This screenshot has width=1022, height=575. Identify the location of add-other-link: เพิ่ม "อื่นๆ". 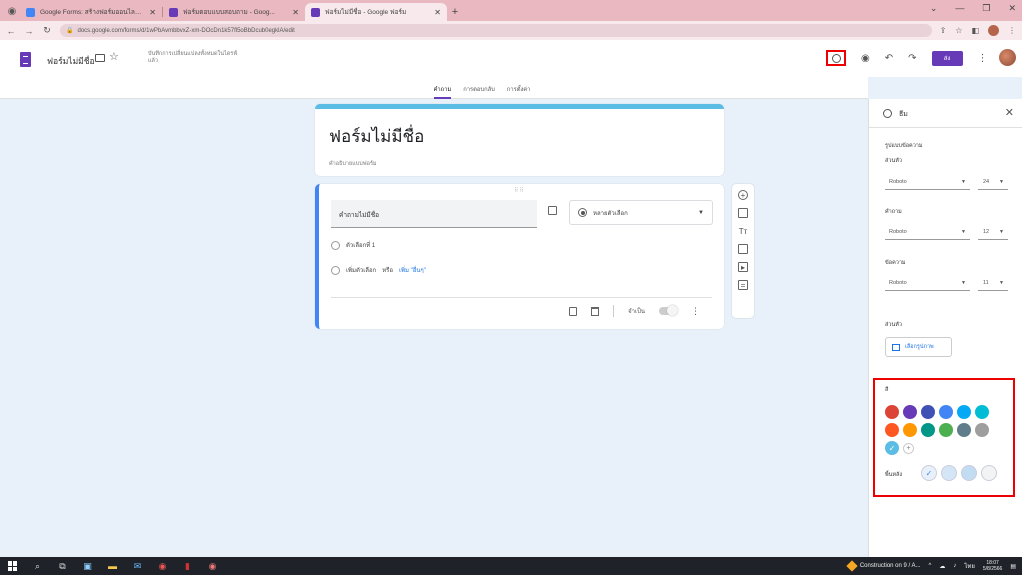
(412, 270).